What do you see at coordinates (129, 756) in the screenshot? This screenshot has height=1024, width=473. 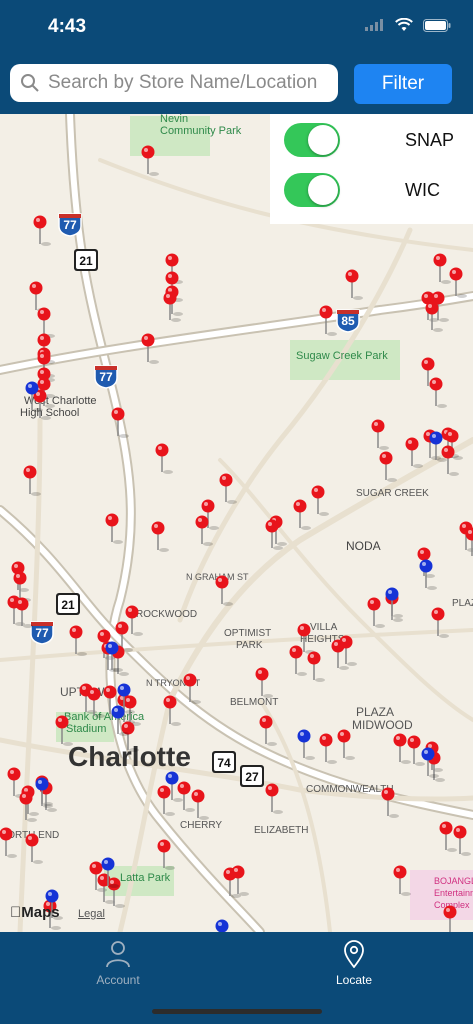 I see `map-label: Charlotte` at bounding box center [129, 756].